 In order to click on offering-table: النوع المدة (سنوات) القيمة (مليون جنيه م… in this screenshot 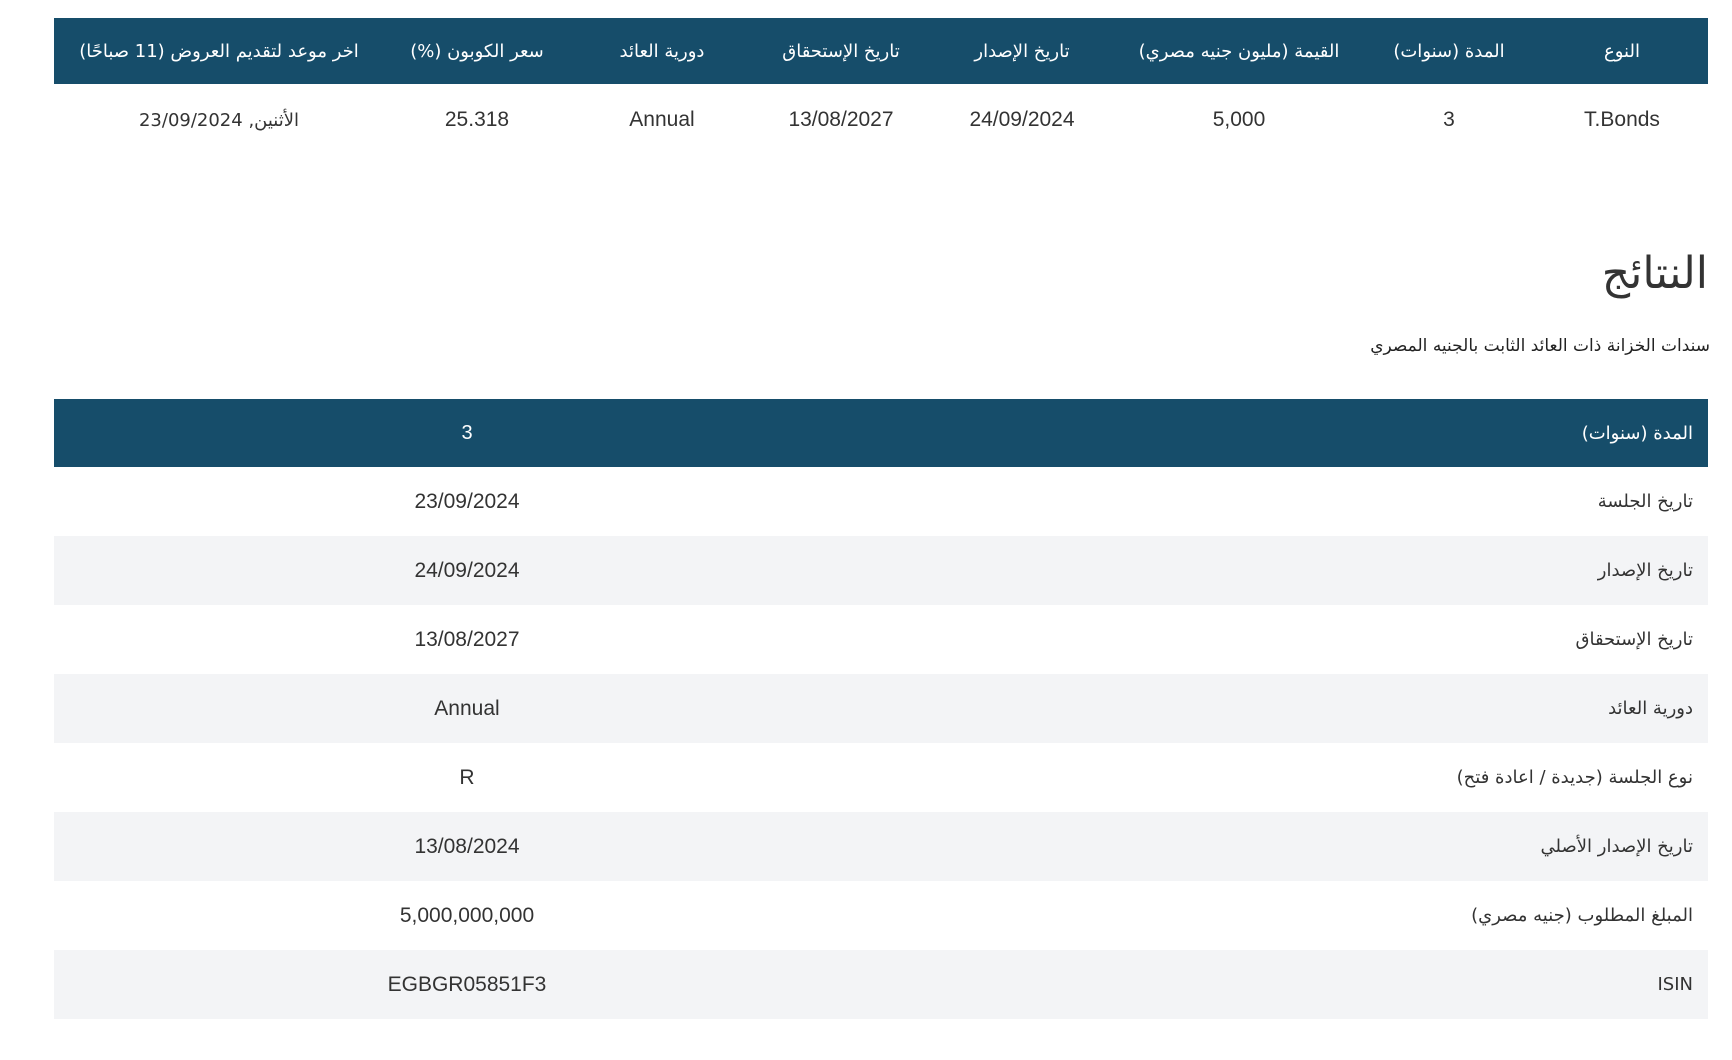, I will do `click(881, 87)`.